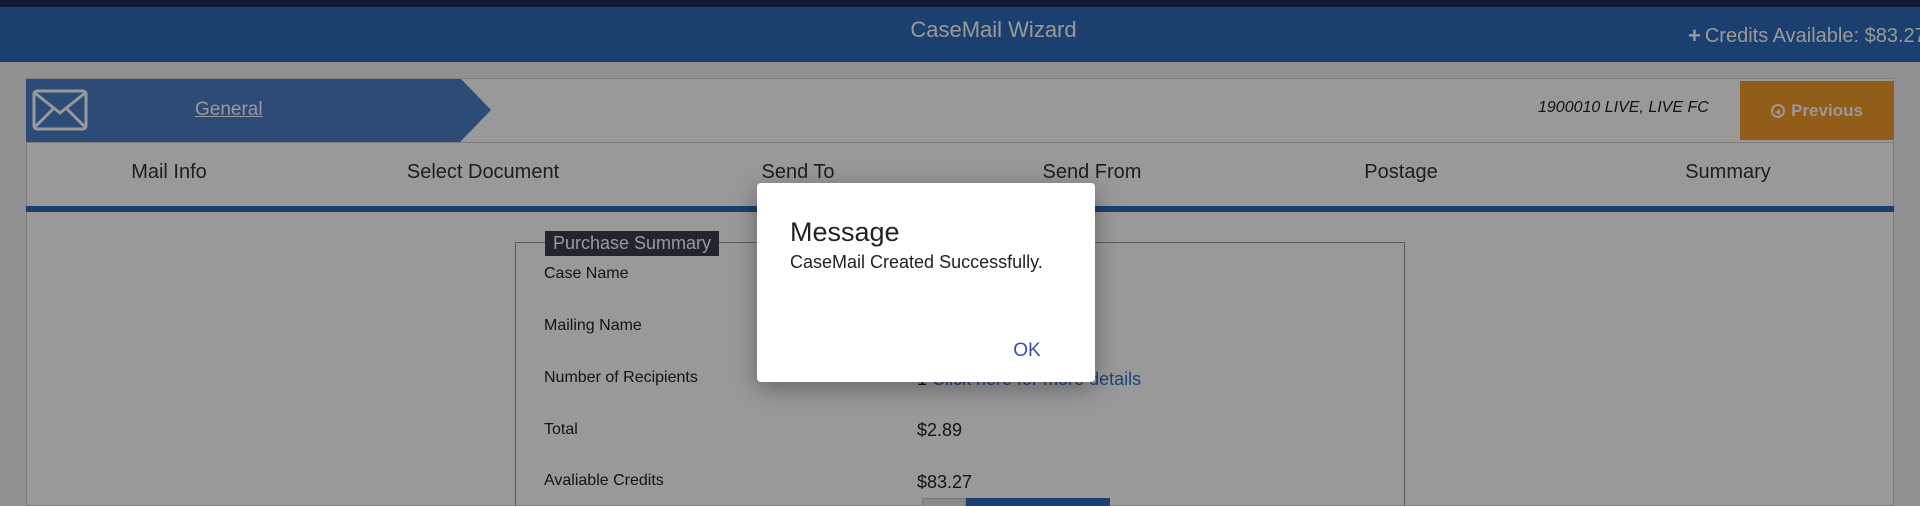 The width and height of the screenshot is (1920, 506). I want to click on dialog-message: CaseMail Created Successfully., so click(916, 262).